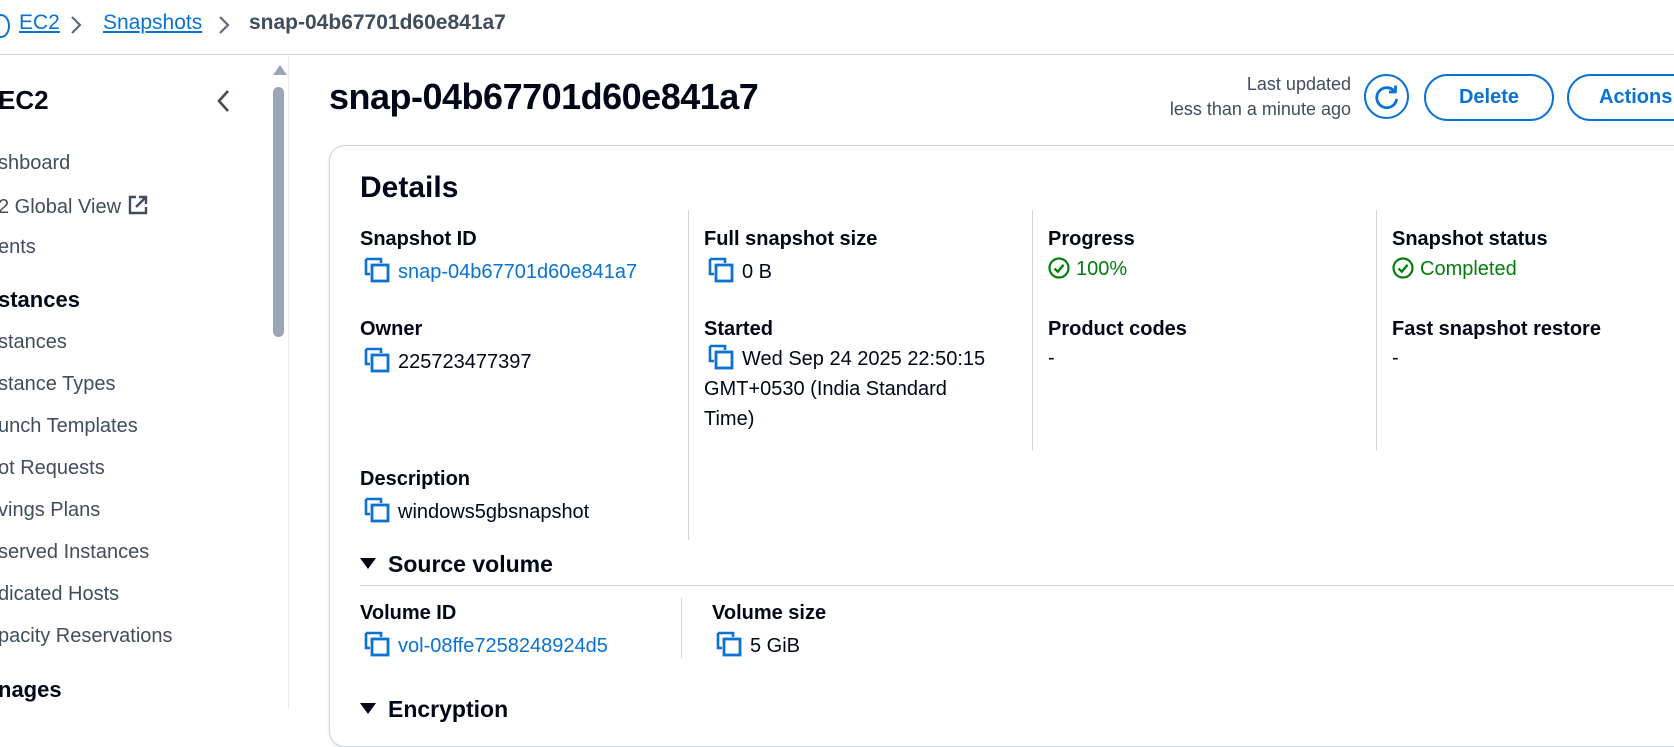 The width and height of the screenshot is (1674, 747). What do you see at coordinates (377, 22) in the screenshot?
I see `breadcrumb-current: snap-04b67701d60e841a7` at bounding box center [377, 22].